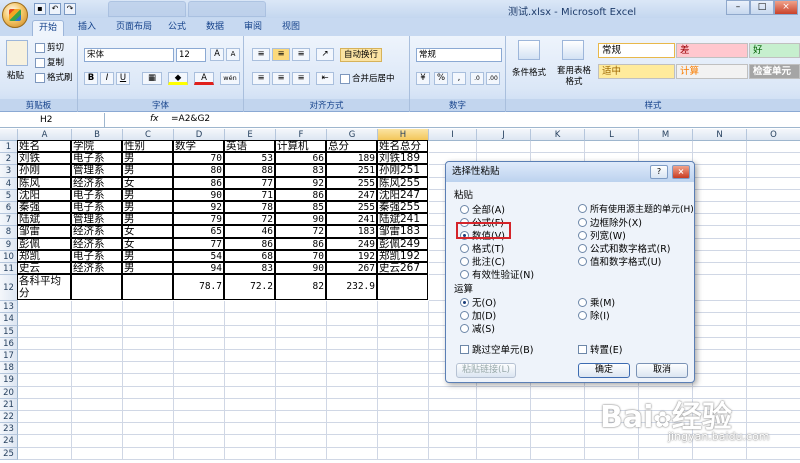 This screenshot has width=800, height=463. What do you see at coordinates (351, 146) in the screenshot?
I see `table-cell: 总分` at bounding box center [351, 146].